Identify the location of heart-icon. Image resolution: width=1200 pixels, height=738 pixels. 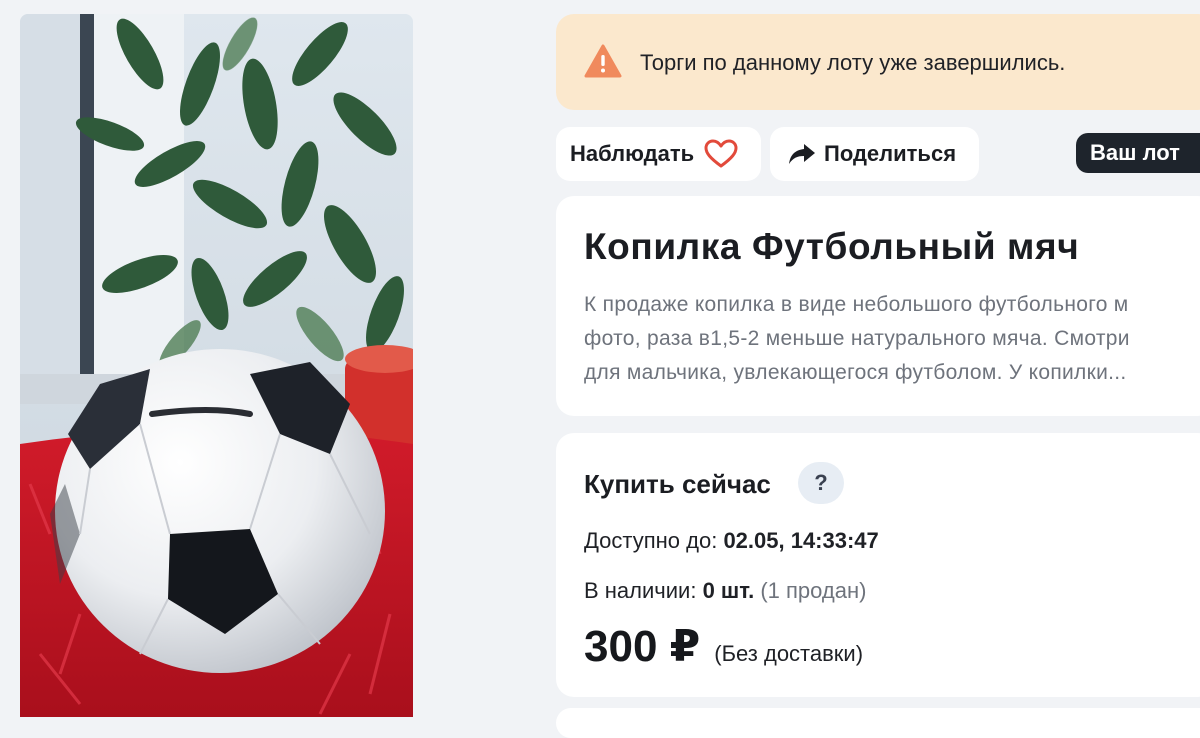
(721, 153).